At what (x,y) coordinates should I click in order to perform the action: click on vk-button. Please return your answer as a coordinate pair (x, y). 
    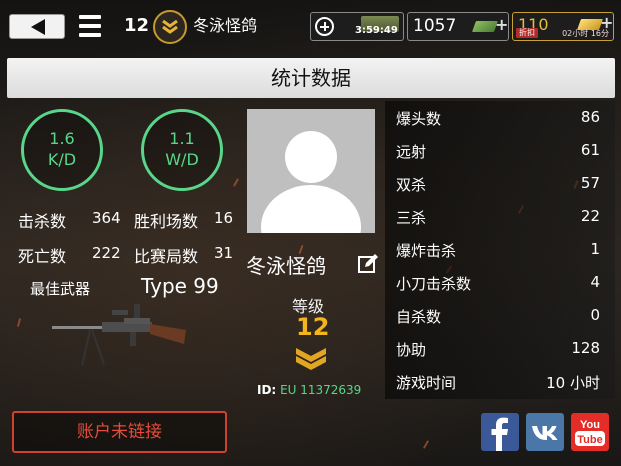
    Looking at the image, I should click on (545, 432).